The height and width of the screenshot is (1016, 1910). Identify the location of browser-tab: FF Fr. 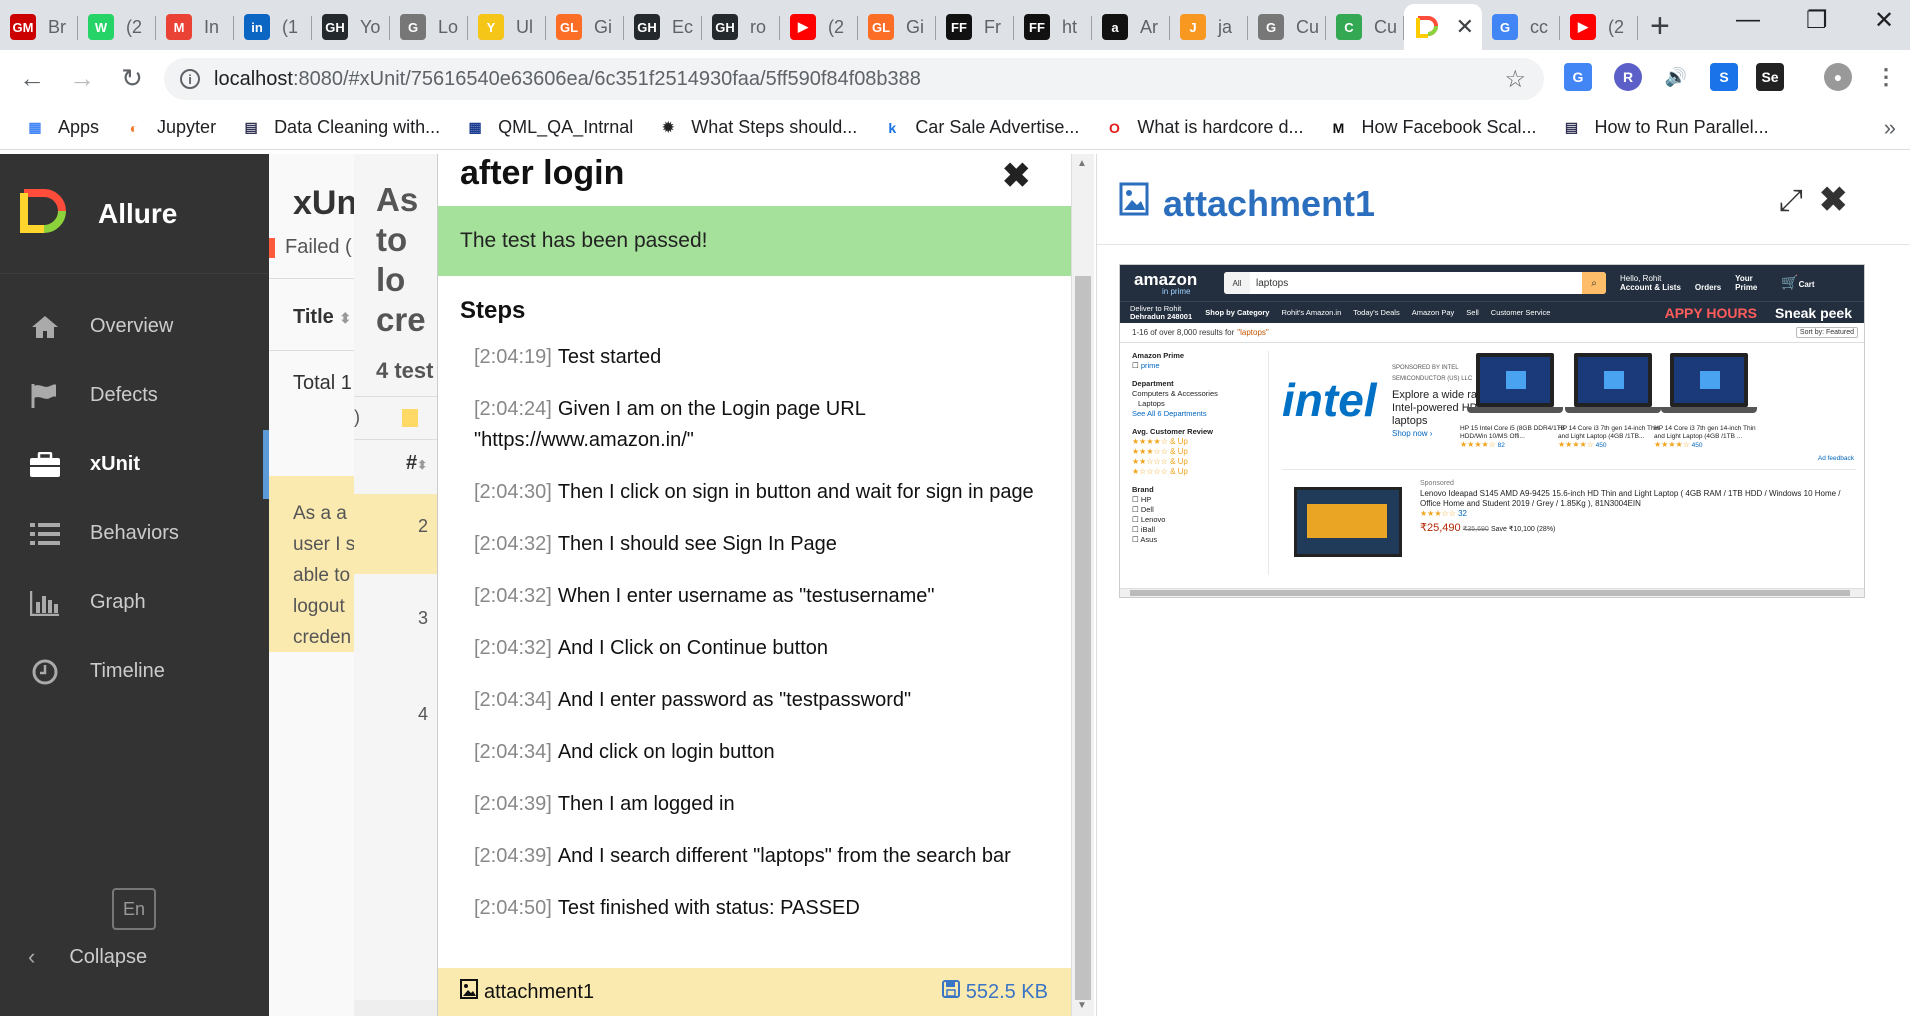
(975, 27).